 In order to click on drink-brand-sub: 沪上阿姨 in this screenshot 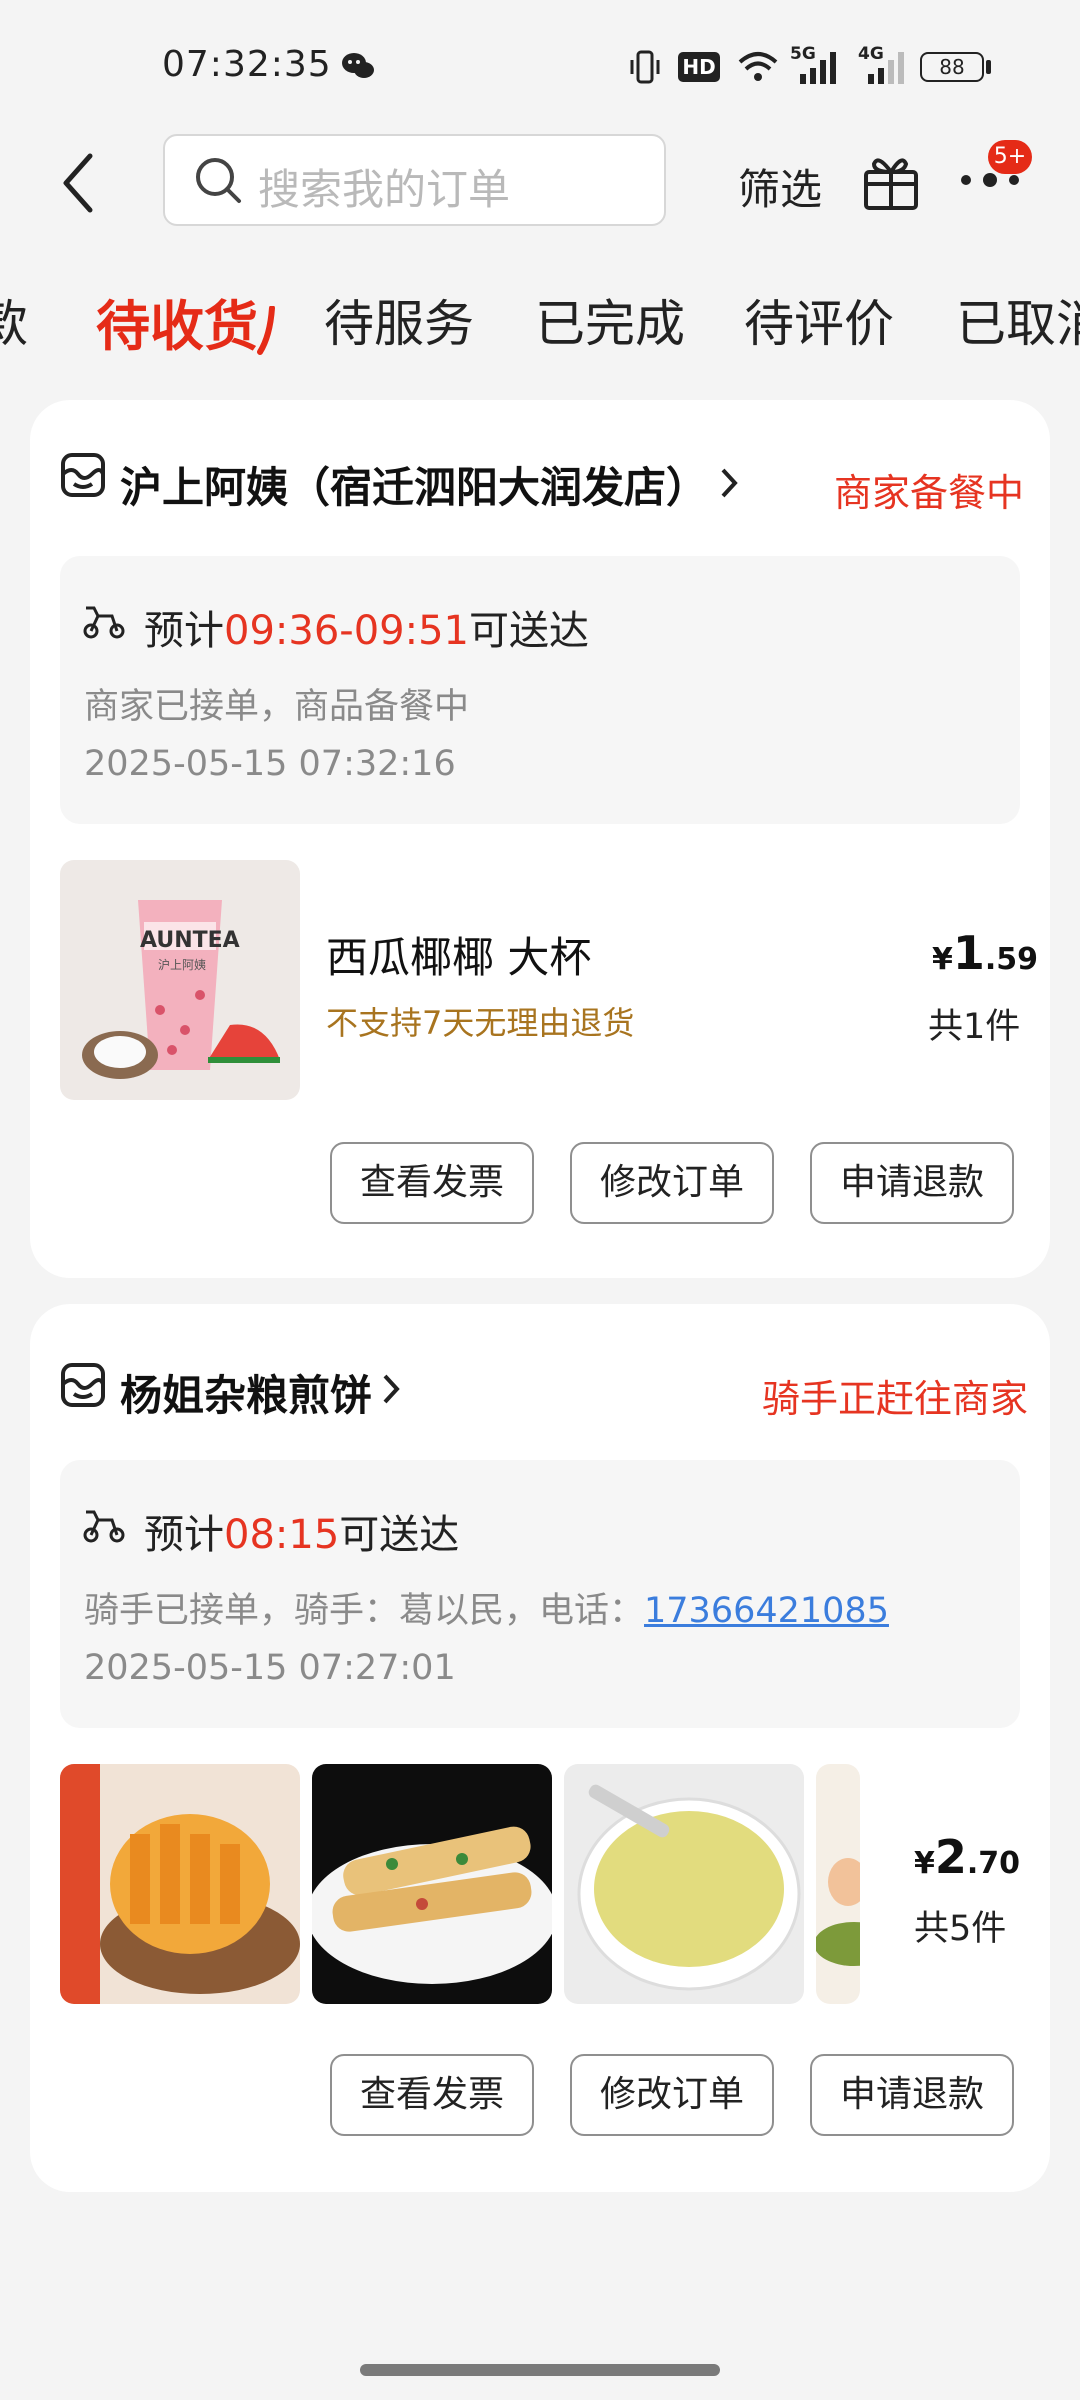, I will do `click(182, 965)`.